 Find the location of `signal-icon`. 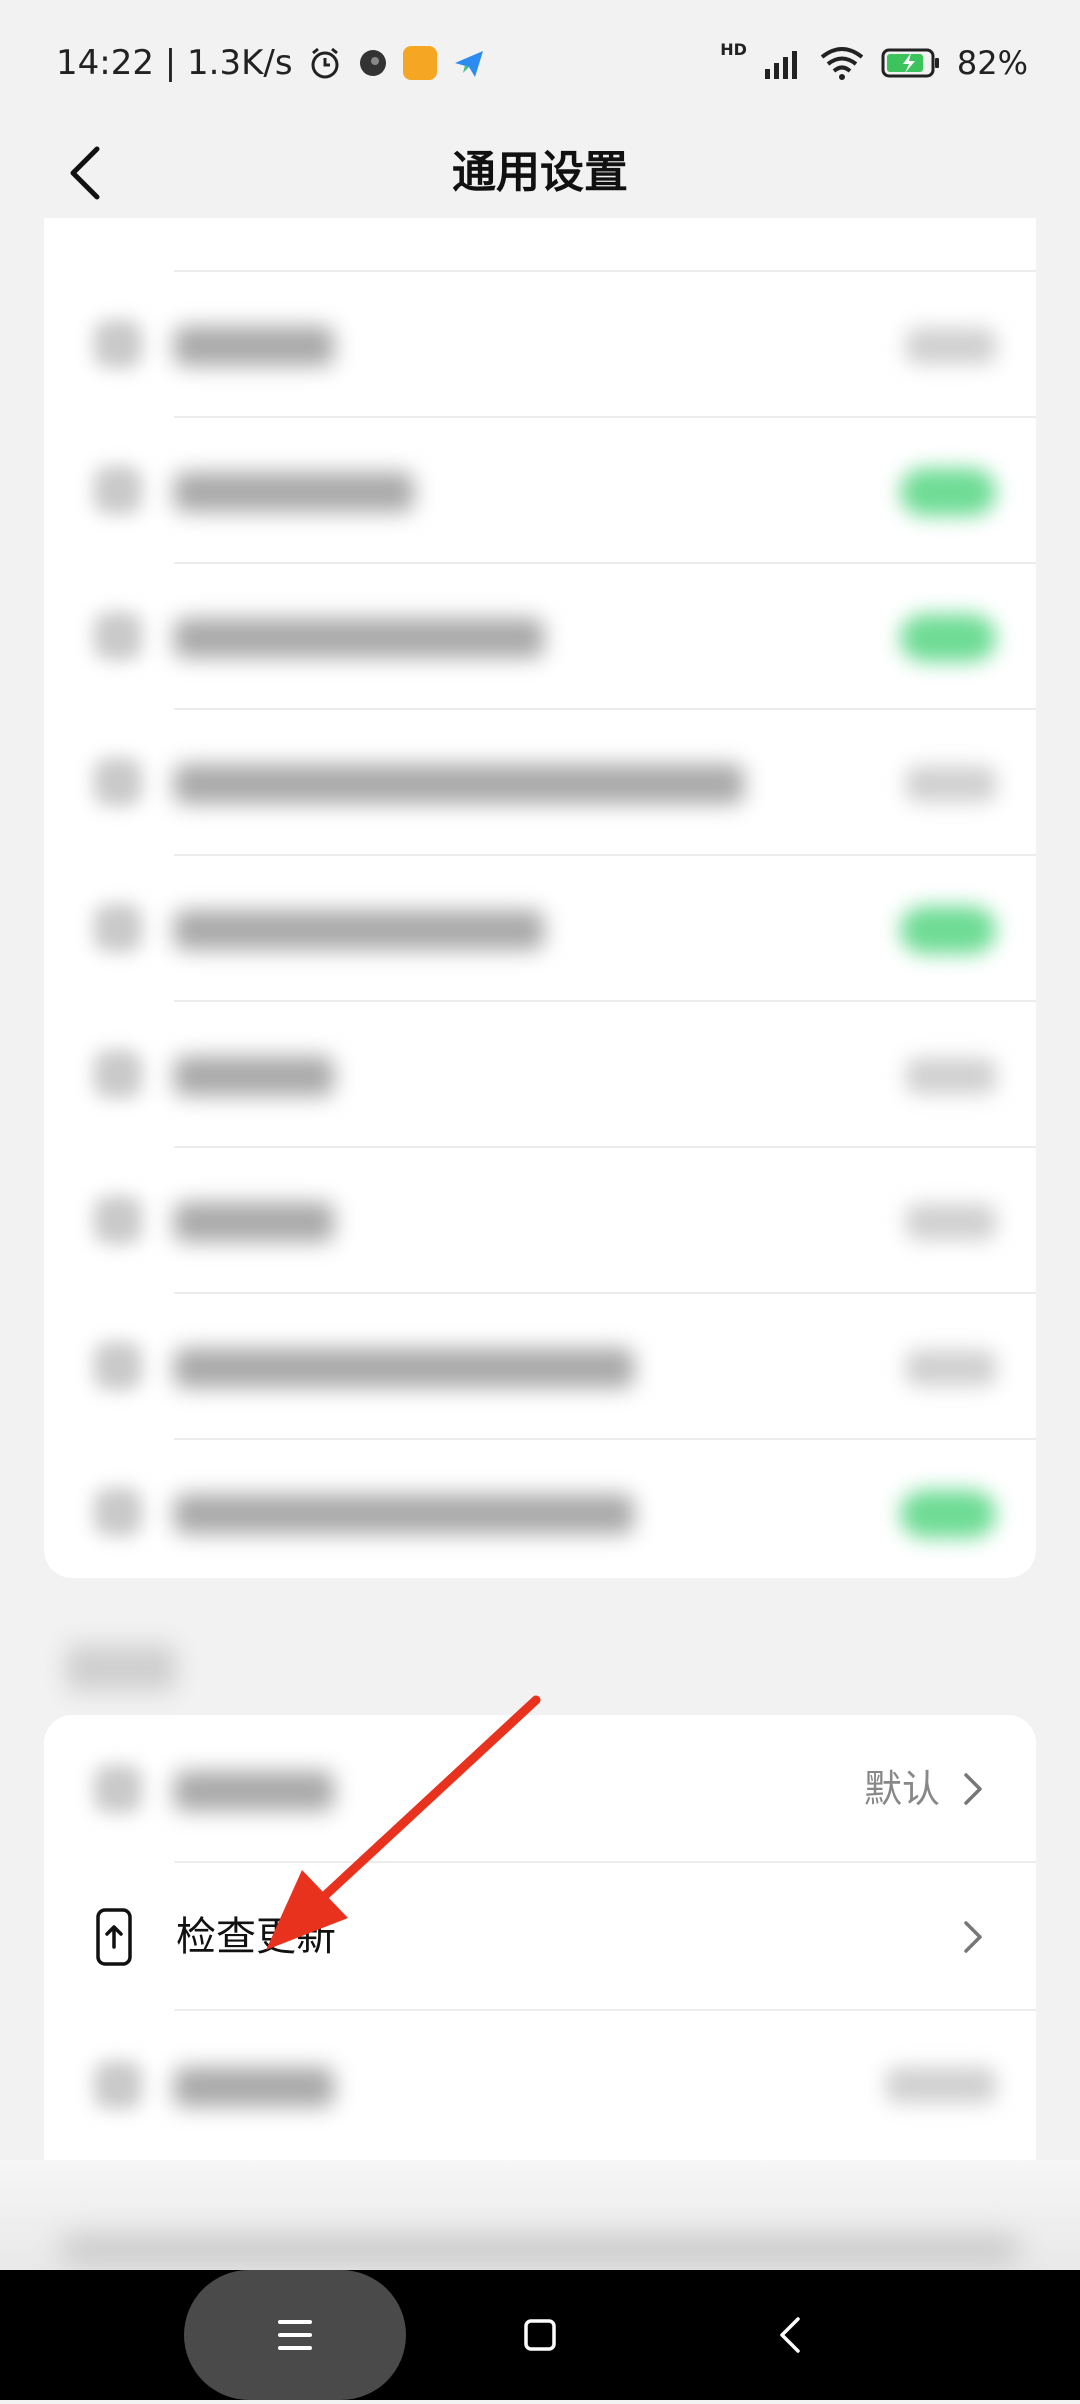

signal-icon is located at coordinates (780, 65).